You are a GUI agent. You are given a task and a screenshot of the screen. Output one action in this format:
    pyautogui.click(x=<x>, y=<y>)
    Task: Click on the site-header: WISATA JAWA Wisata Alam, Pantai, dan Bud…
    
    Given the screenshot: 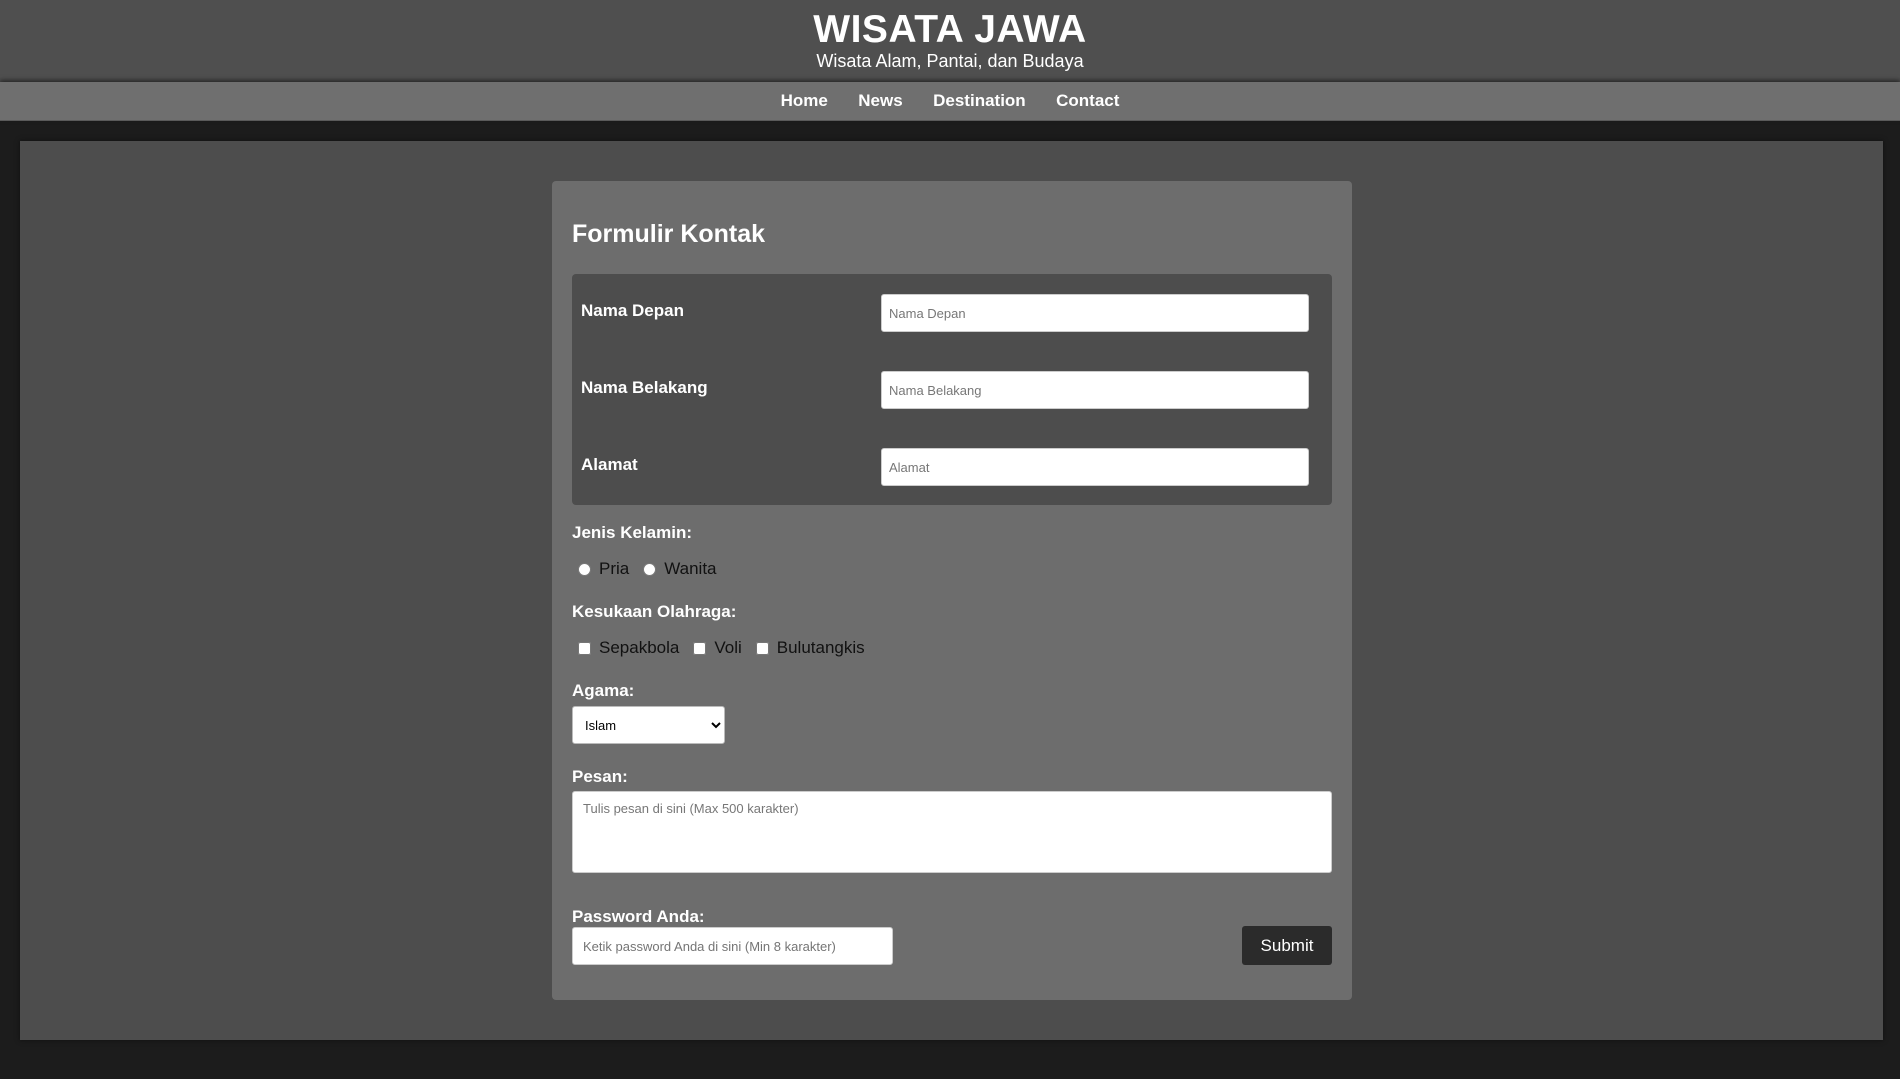 What is the action you would take?
    pyautogui.click(x=950, y=41)
    